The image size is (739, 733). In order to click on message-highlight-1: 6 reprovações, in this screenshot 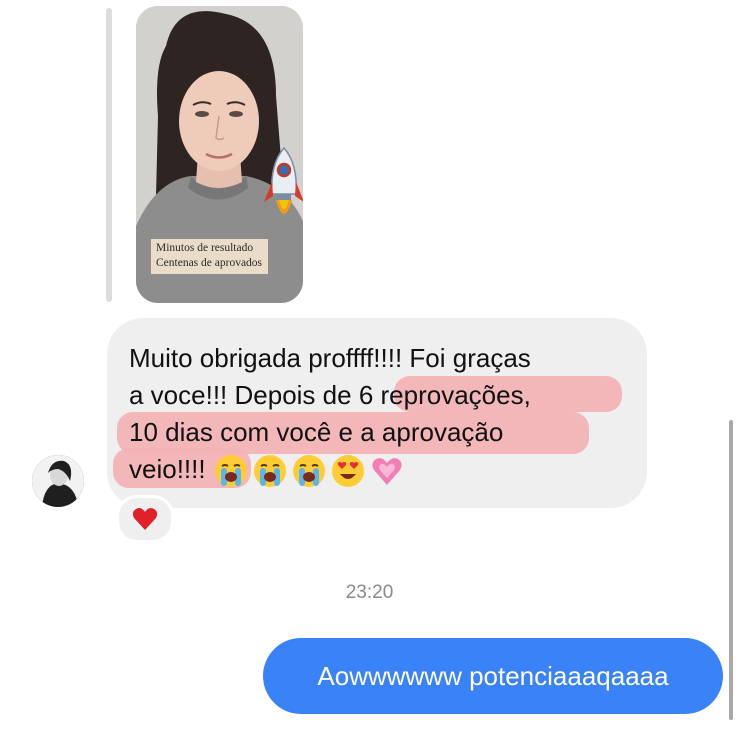, I will do `click(444, 395)`.